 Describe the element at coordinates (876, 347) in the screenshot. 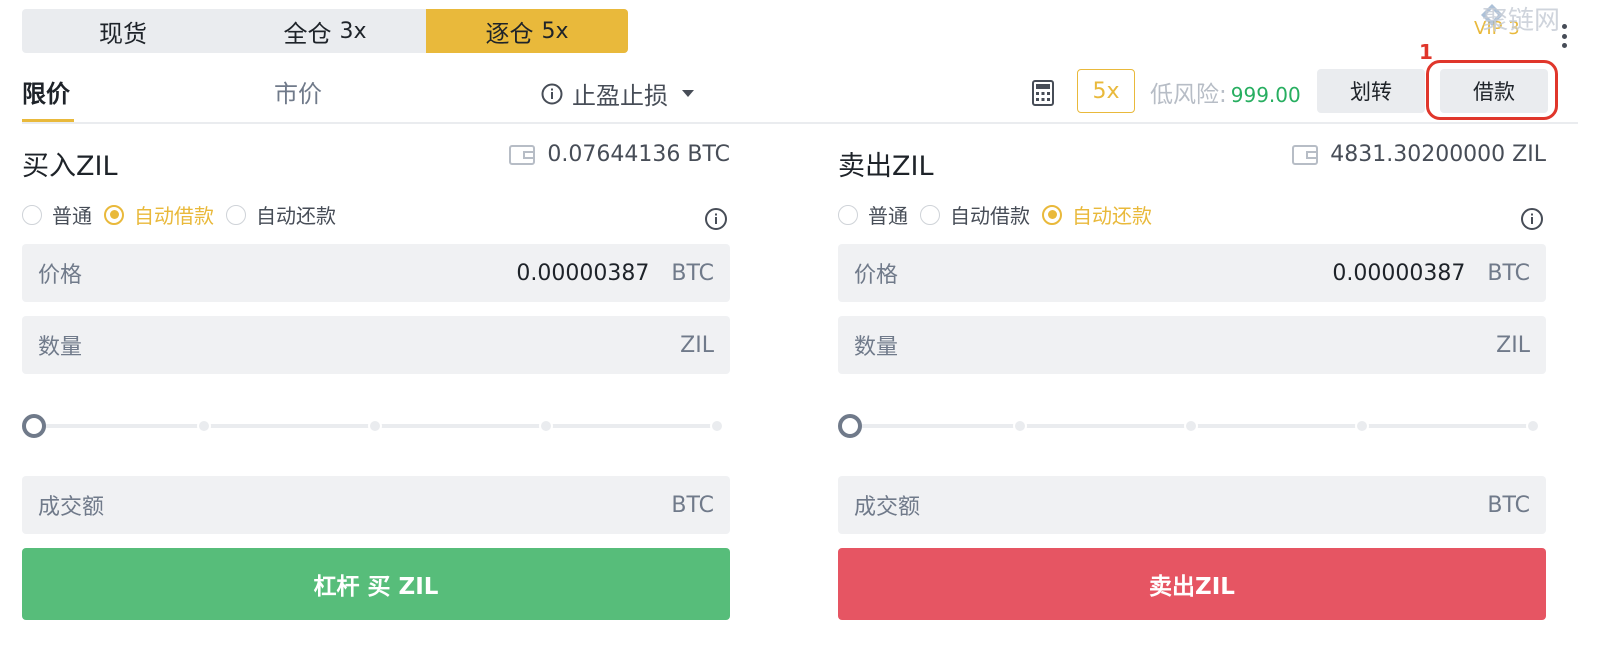

I see `sell-quantity-label: 数量` at that location.